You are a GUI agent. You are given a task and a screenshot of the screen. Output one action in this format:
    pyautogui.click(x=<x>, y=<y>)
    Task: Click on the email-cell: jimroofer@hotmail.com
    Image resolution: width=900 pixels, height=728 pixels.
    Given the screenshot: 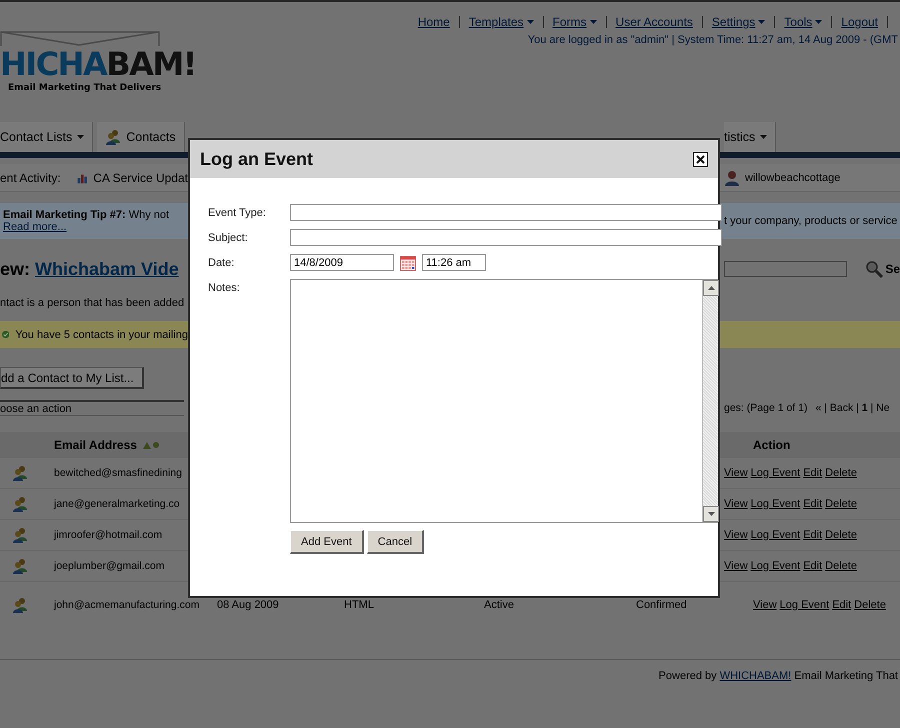 What is the action you would take?
    pyautogui.click(x=108, y=535)
    